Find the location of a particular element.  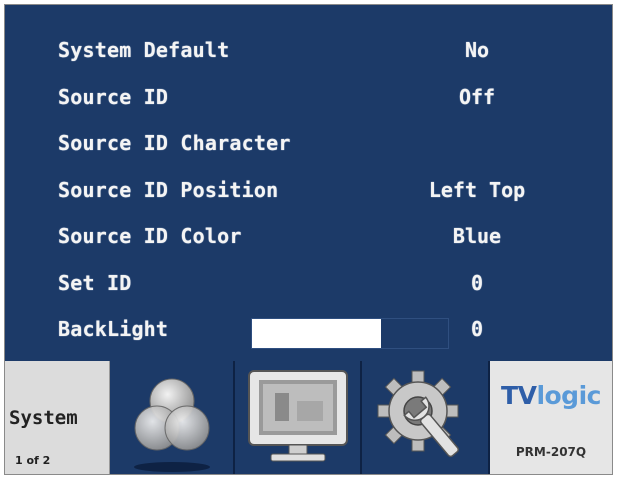

tab-picture is located at coordinates (298, 417).